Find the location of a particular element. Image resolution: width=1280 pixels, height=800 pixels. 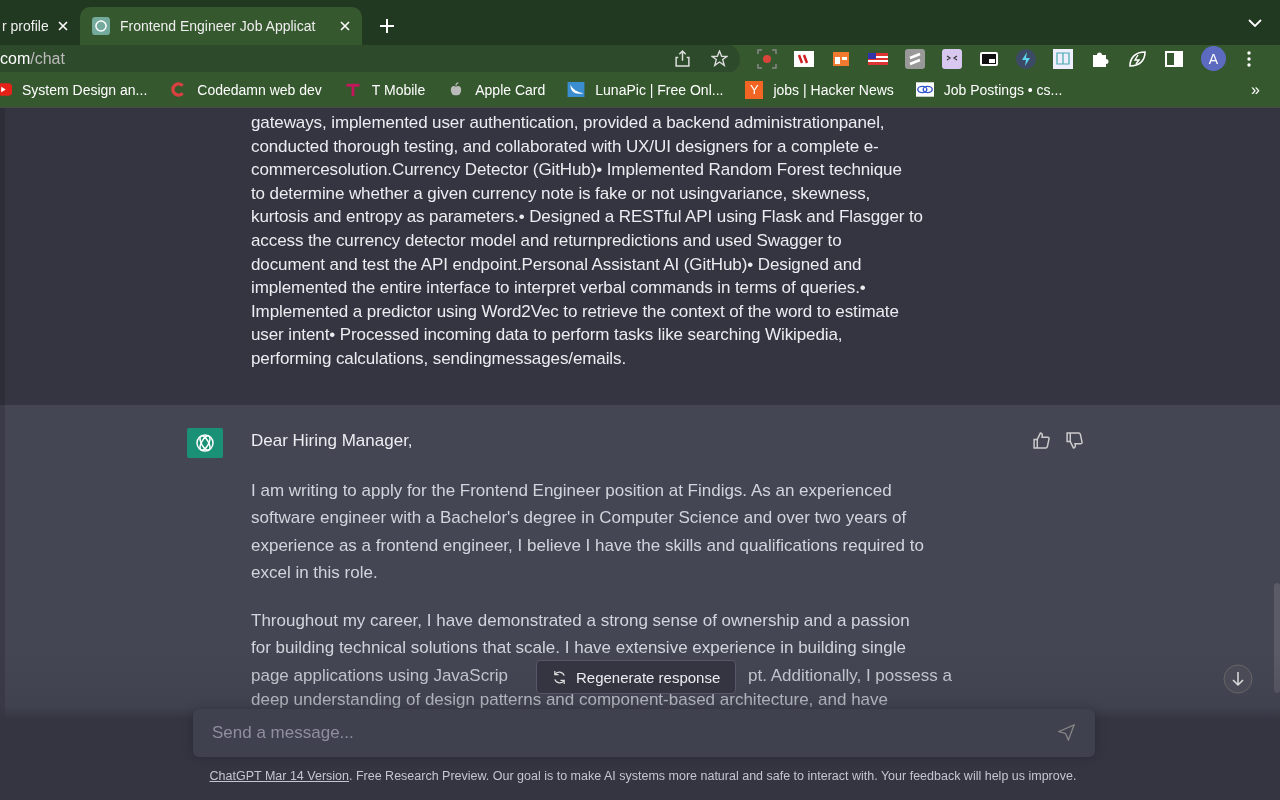

bookmark: Y jobs | Hacker News is located at coordinates (819, 89).